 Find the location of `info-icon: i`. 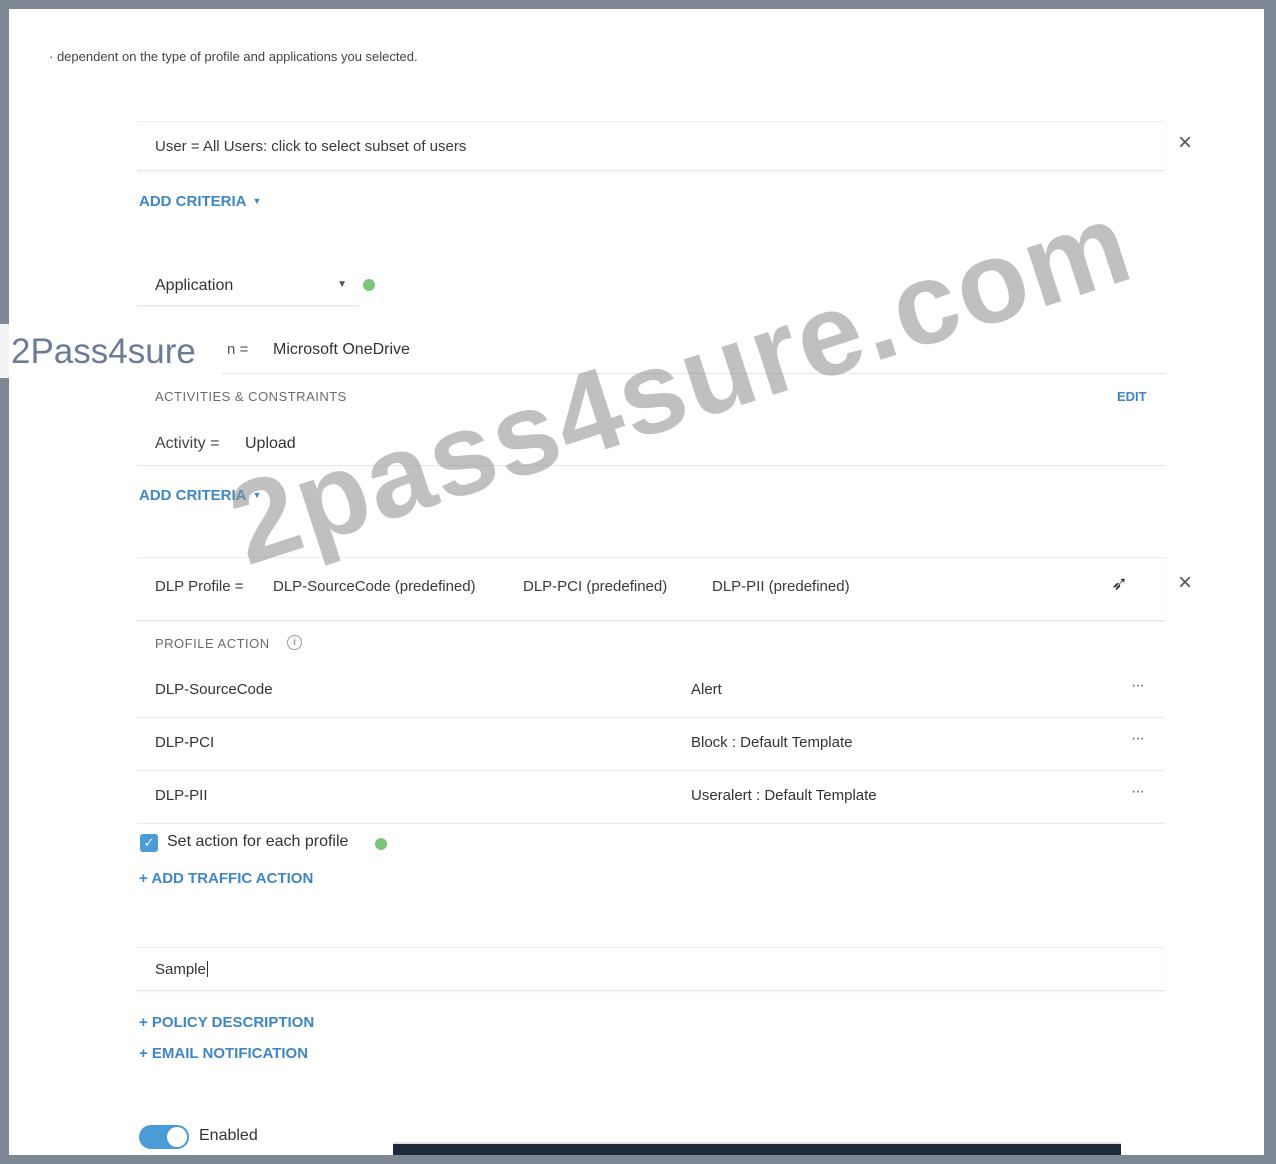

info-icon: i is located at coordinates (294, 642).